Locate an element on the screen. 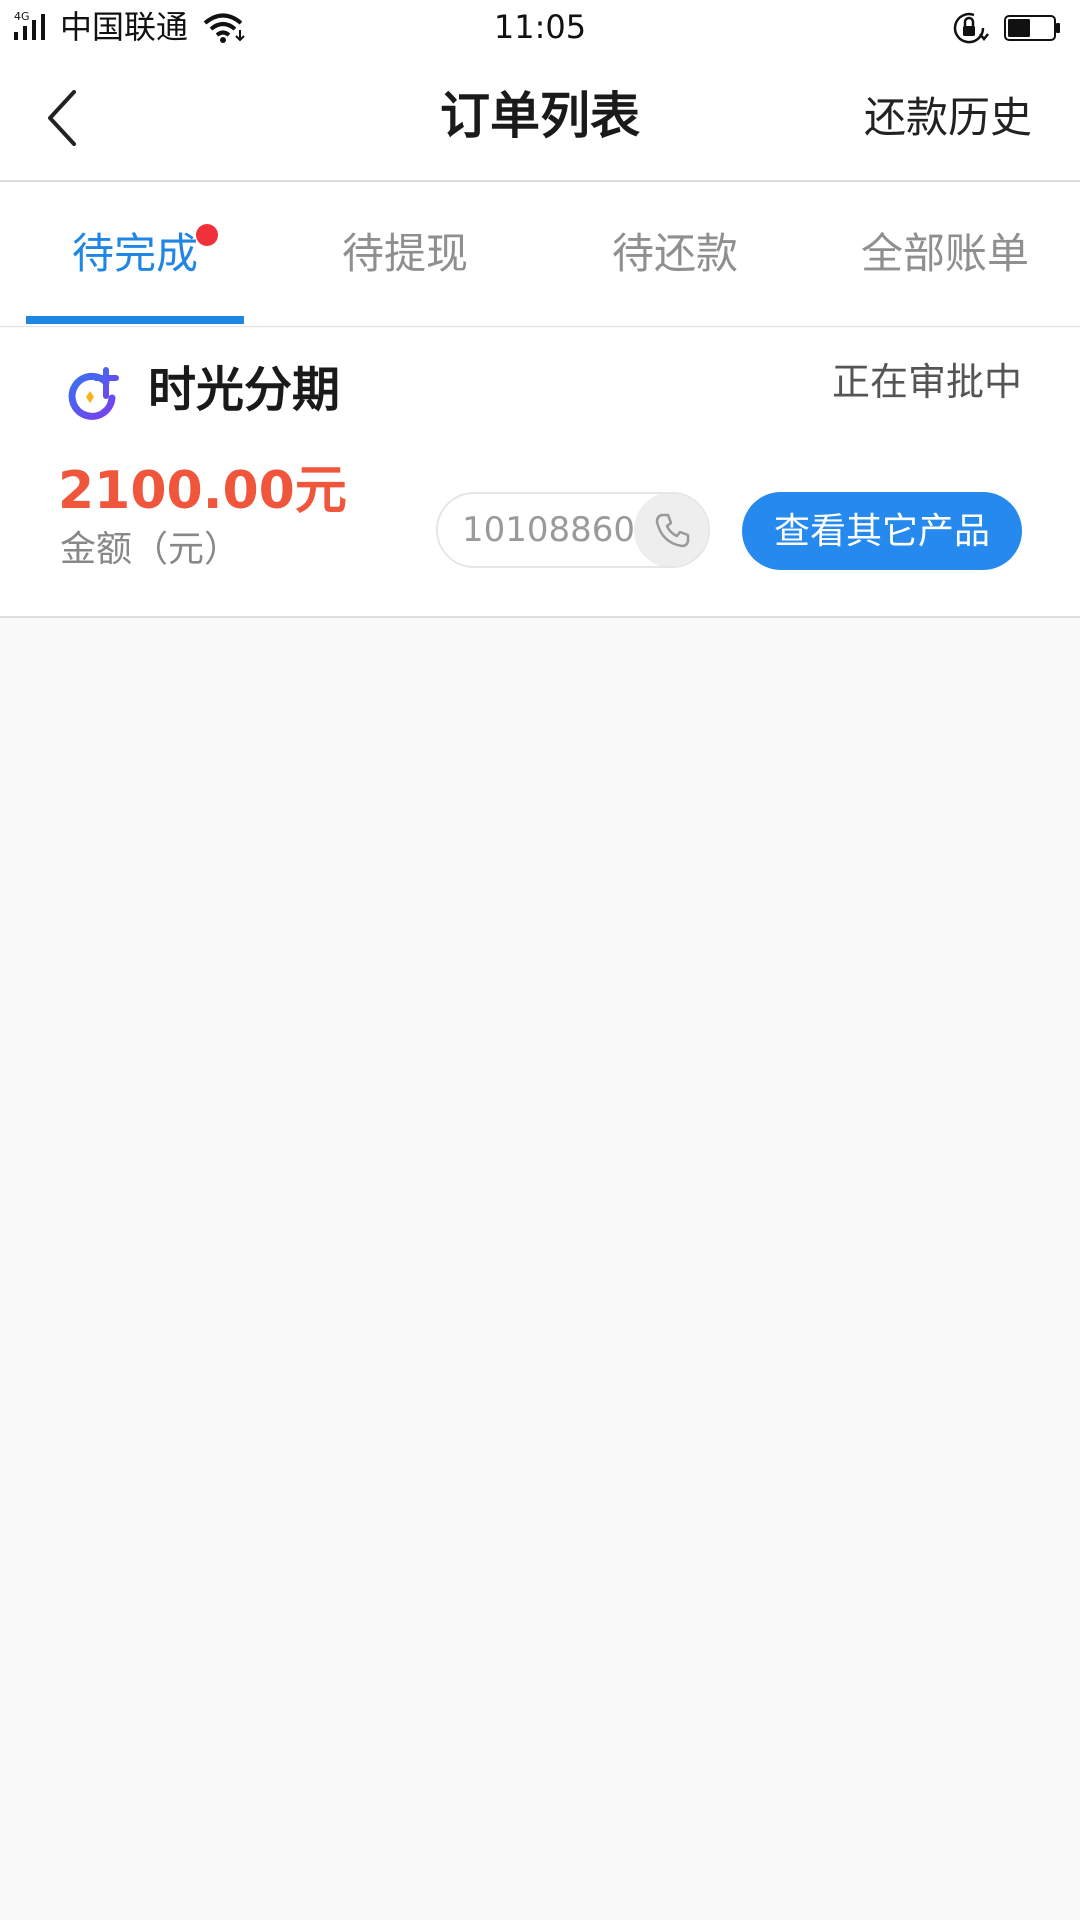 The width and height of the screenshot is (1080, 1920). status-badge: 正在审批中 is located at coordinates (926, 382).